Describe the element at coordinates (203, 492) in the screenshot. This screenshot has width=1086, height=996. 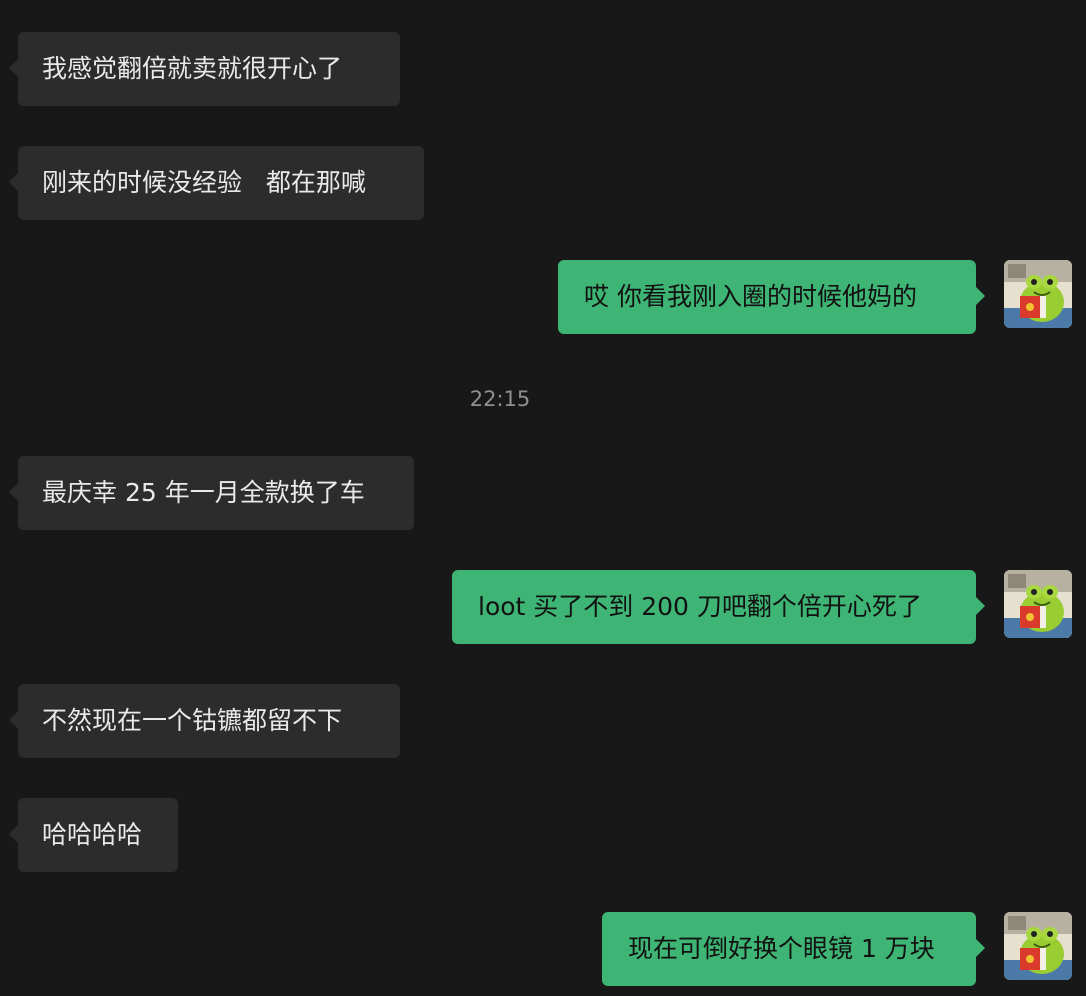
I see `message-text: 最庆幸 25 年一月全款换了车` at that location.